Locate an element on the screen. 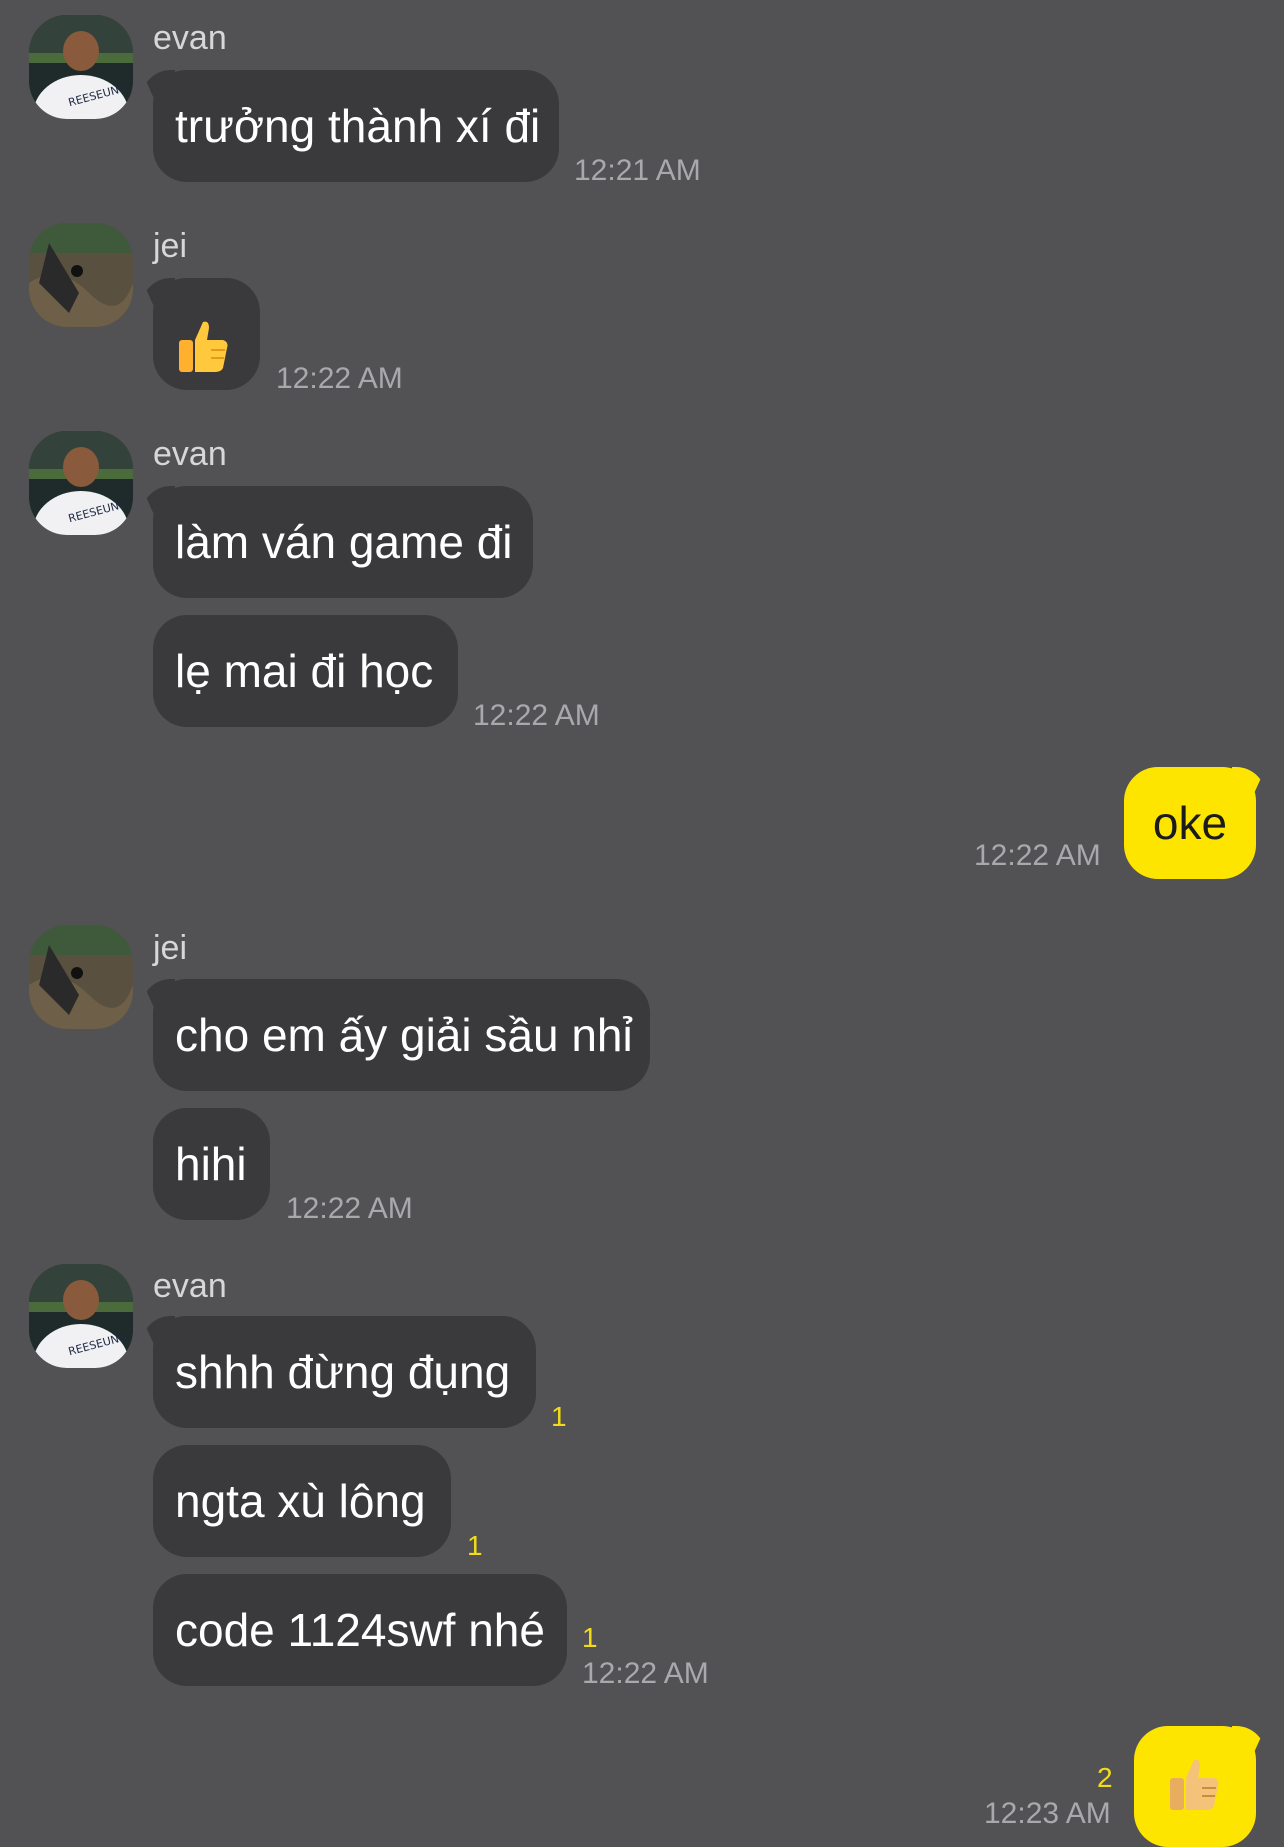 The image size is (1284, 1847). message-bubble is located at coordinates (206, 334).